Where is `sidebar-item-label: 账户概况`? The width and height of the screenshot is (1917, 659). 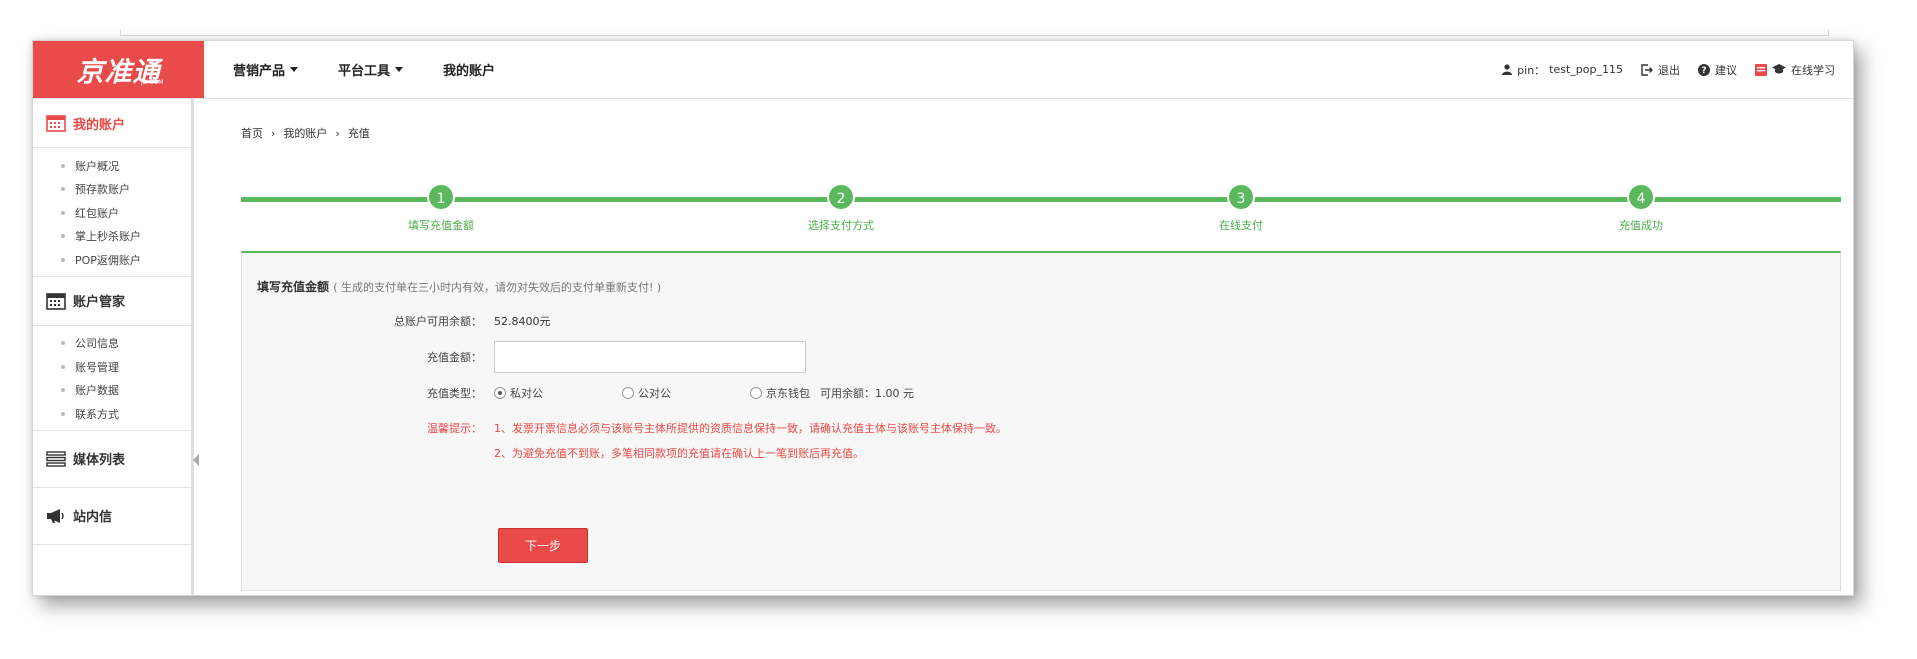 sidebar-item-label: 账户概况 is located at coordinates (97, 166).